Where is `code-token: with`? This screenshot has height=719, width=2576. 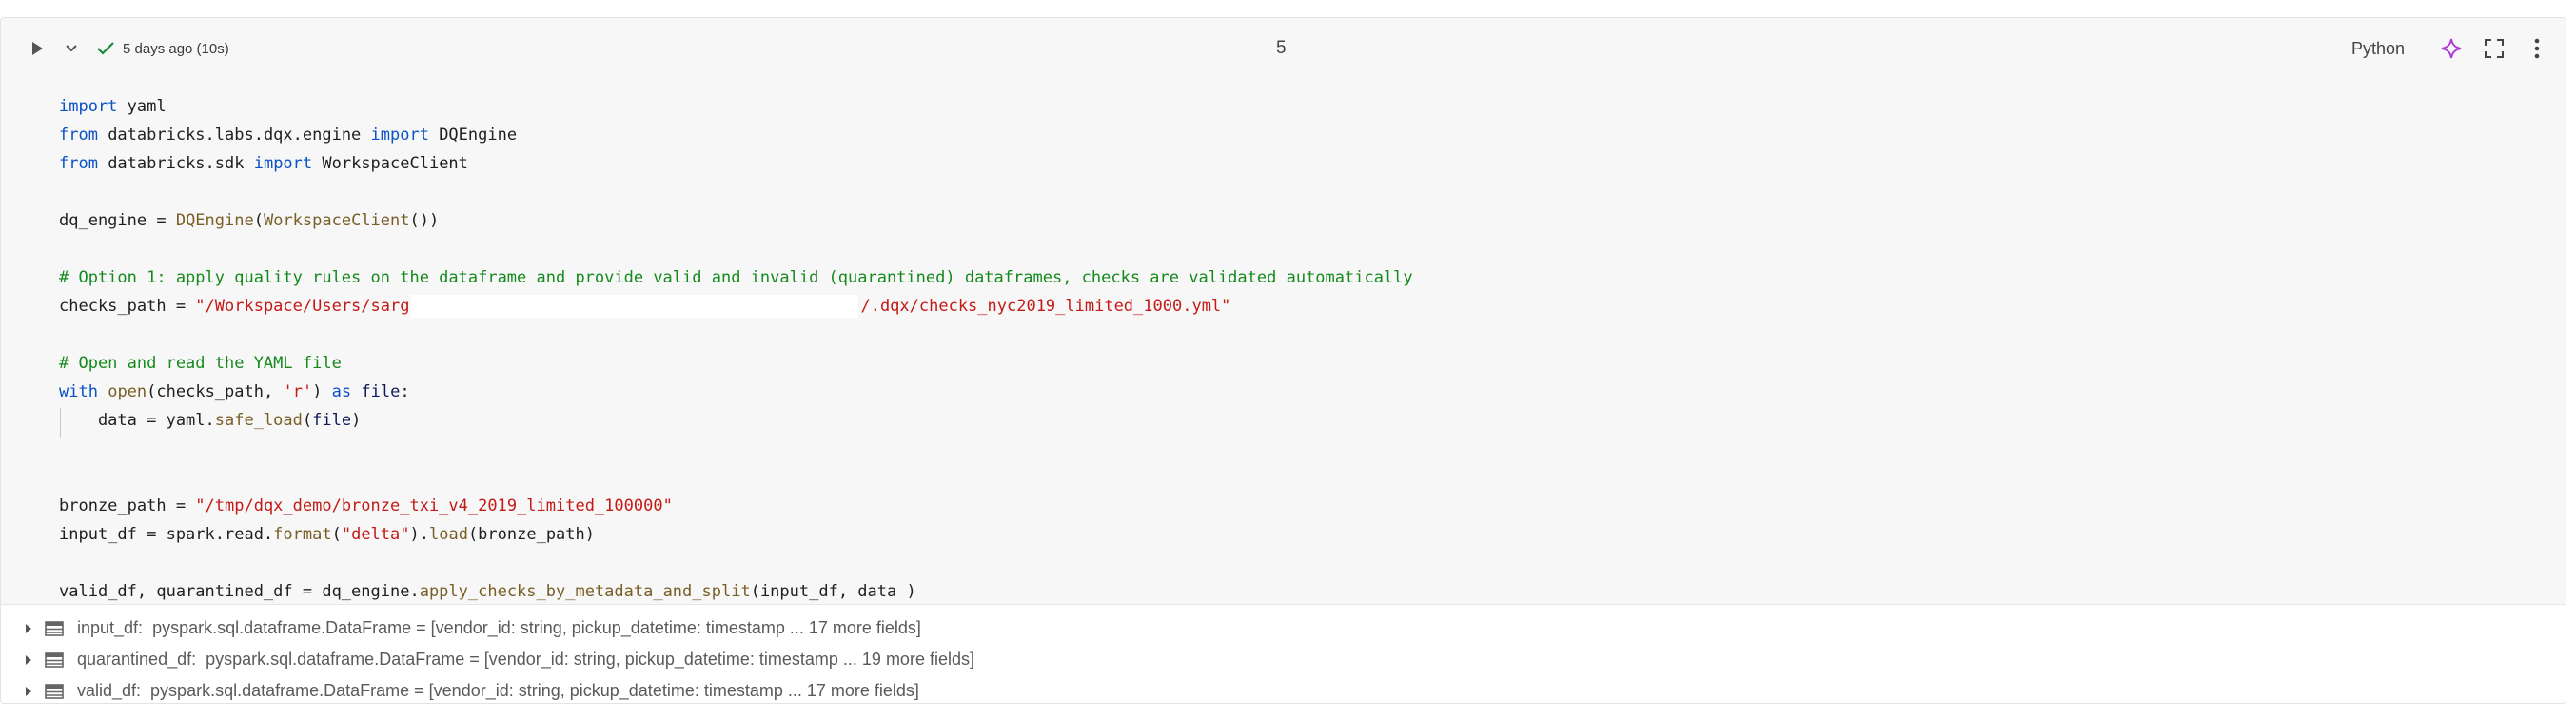
code-token: with is located at coordinates (78, 391).